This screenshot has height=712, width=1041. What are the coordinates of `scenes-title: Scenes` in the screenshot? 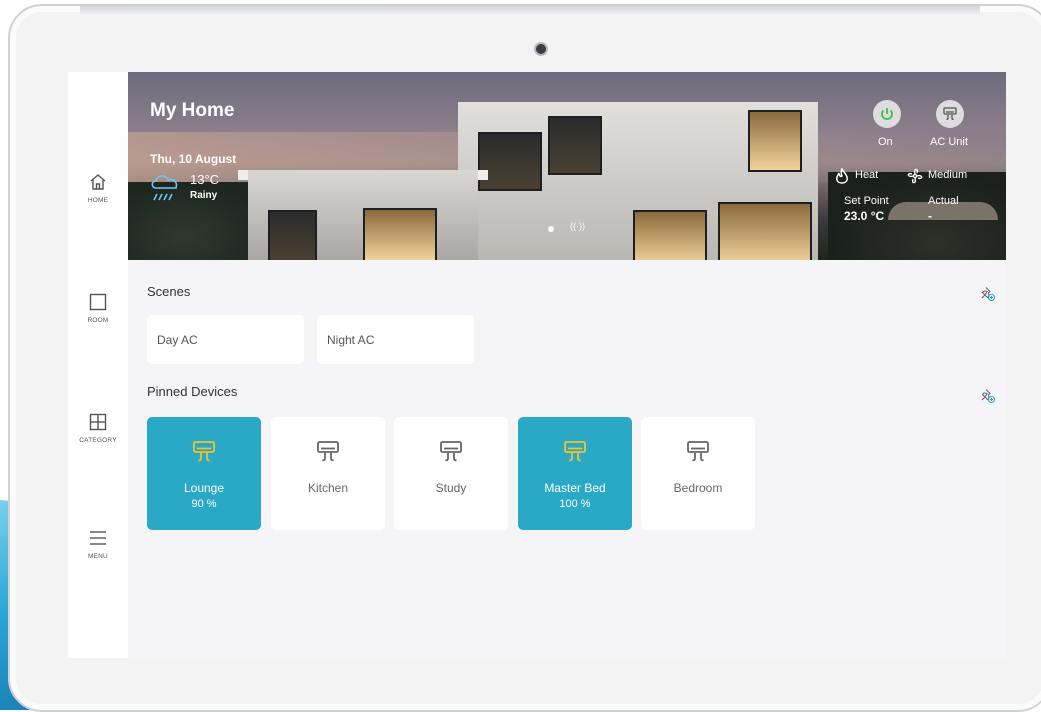 It's located at (169, 291).